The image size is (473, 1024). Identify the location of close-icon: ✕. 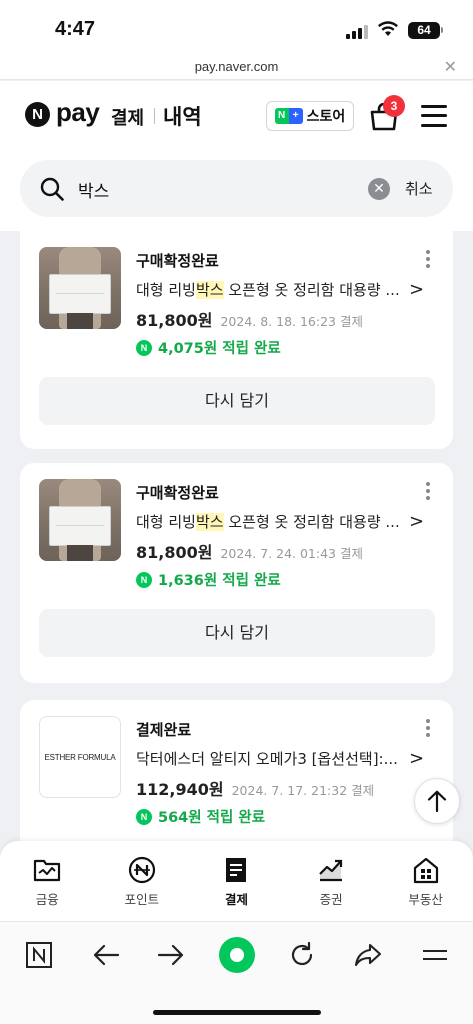
(450, 66).